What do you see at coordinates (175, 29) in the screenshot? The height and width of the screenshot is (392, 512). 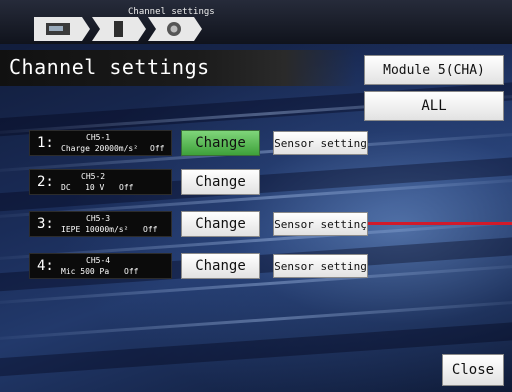 I see `sensor-icon` at bounding box center [175, 29].